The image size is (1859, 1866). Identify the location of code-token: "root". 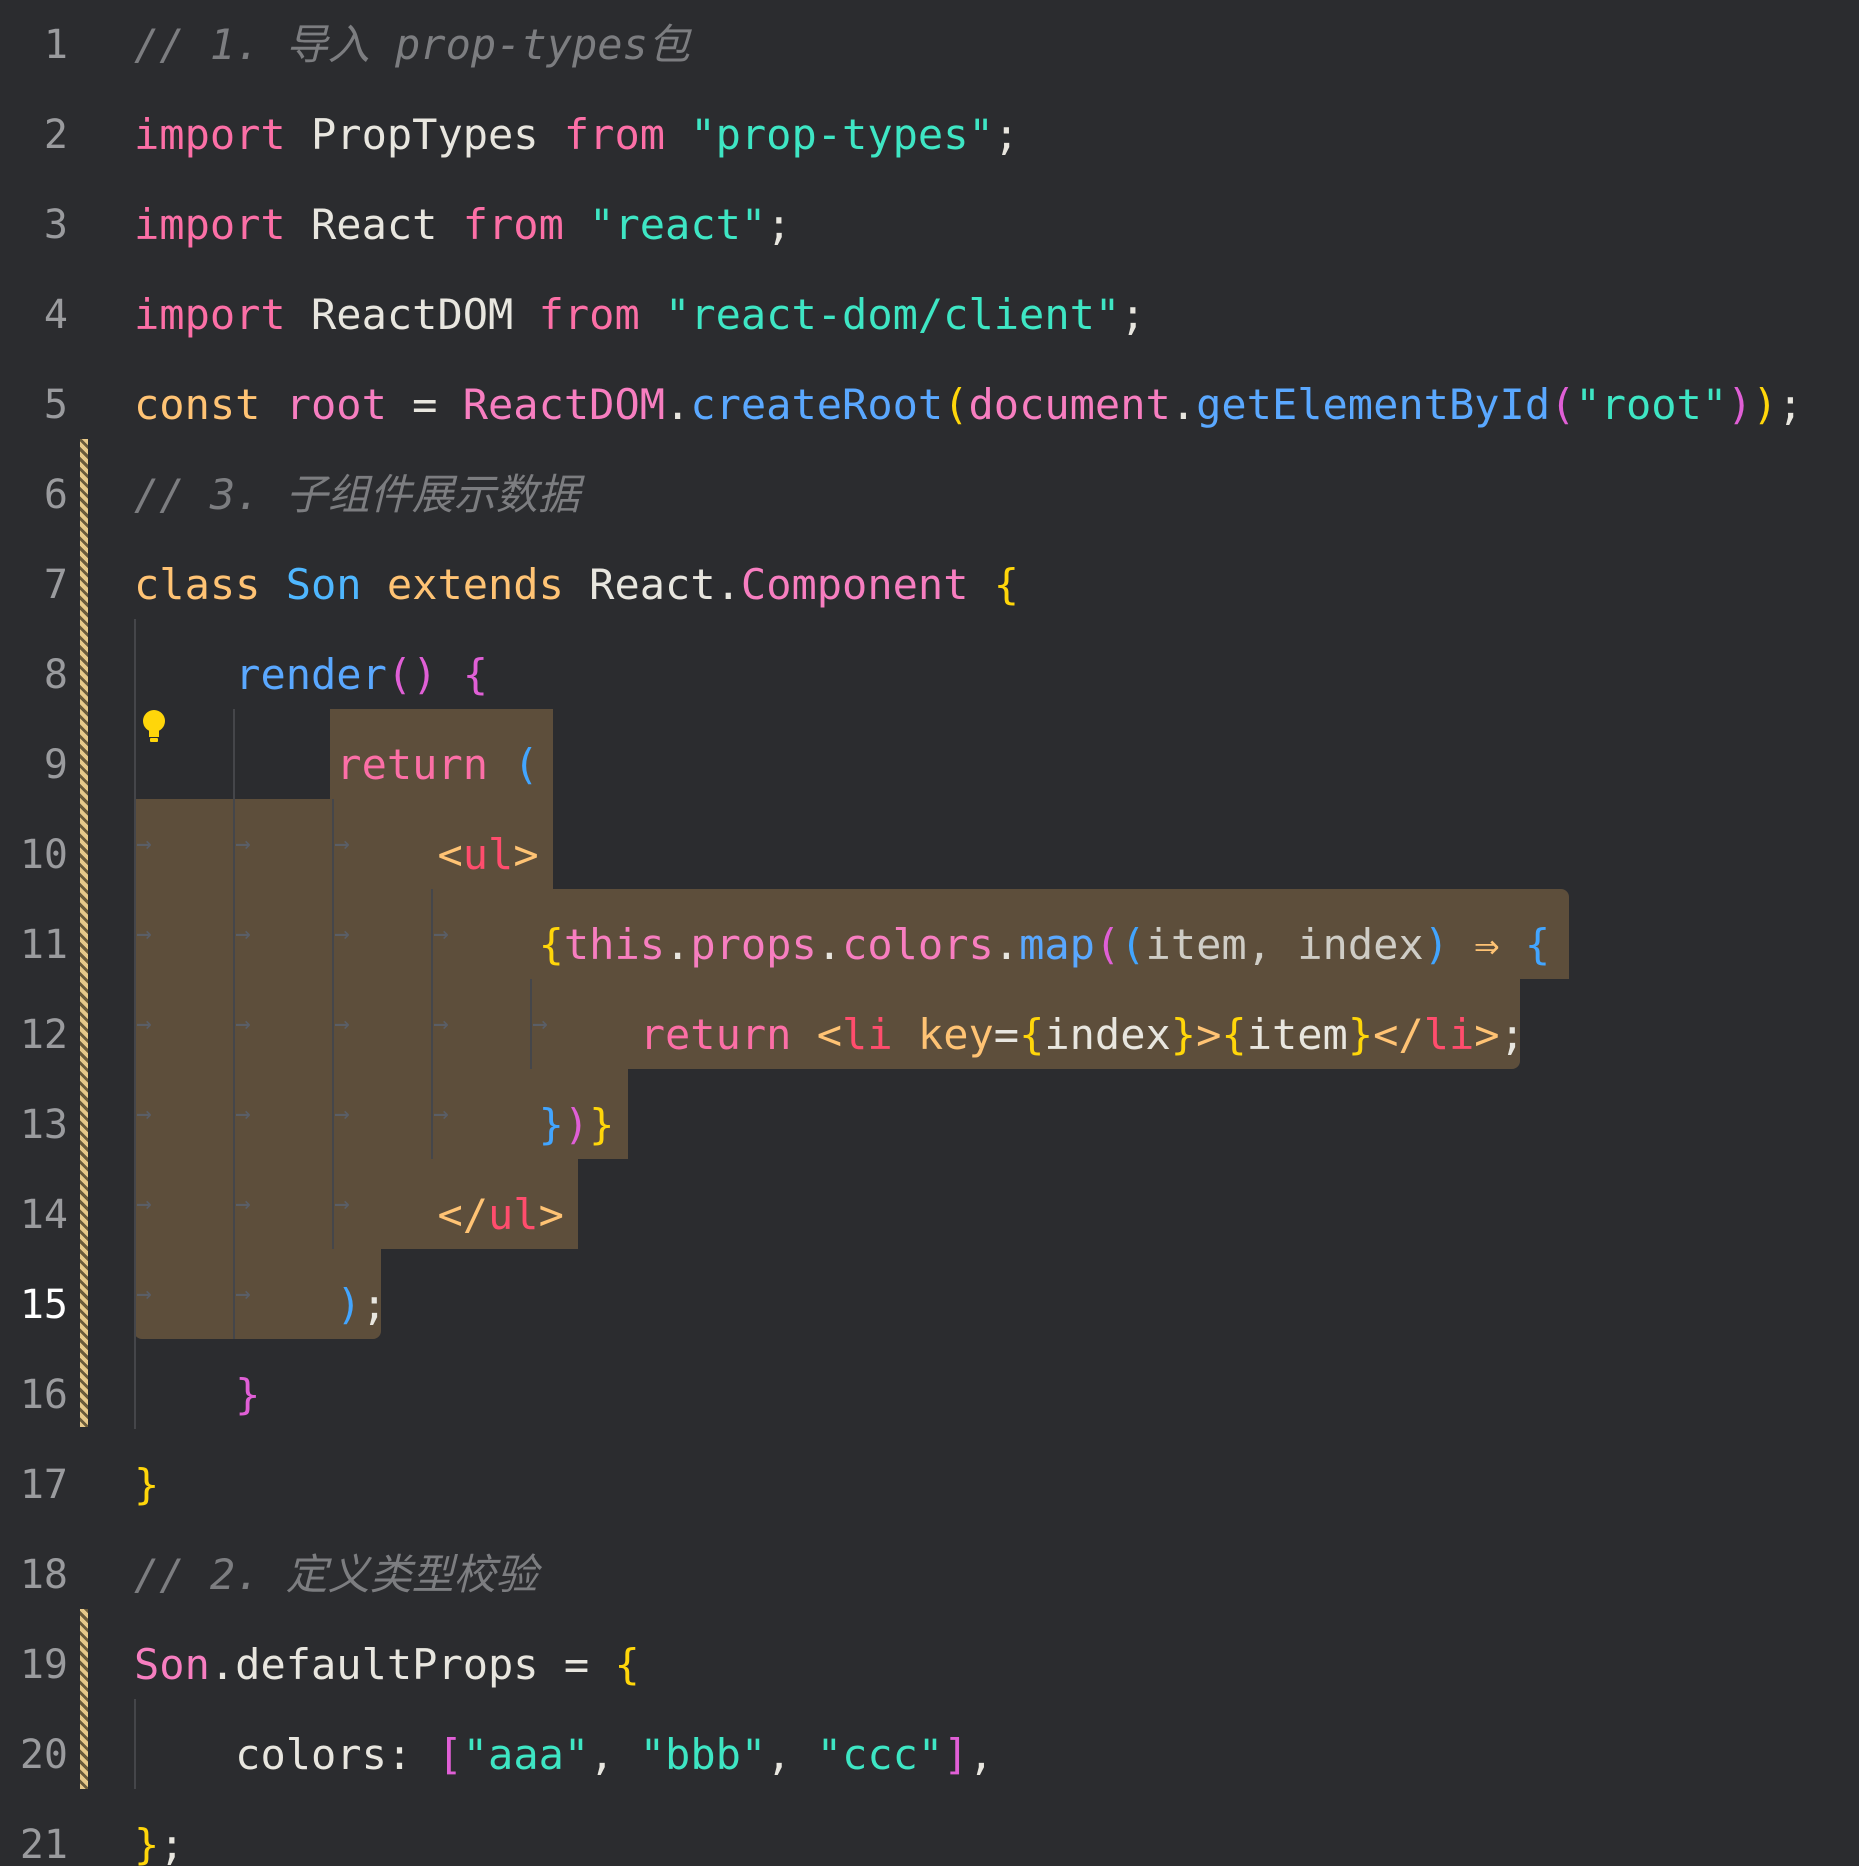
(1651, 404).